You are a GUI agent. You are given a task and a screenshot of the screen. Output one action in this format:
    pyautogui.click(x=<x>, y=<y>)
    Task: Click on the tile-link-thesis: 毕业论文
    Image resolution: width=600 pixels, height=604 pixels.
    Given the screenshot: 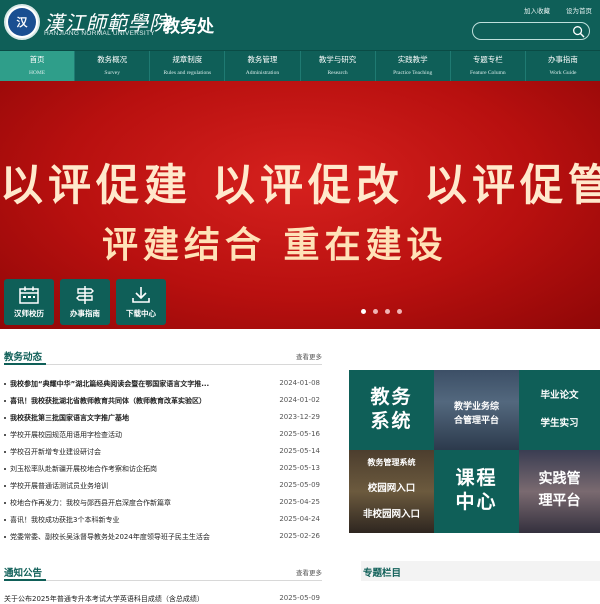 What is the action you would take?
    pyautogui.click(x=559, y=396)
    